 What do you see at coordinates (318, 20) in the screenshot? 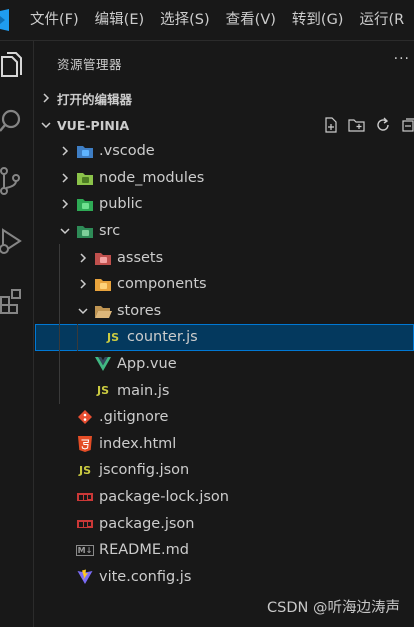
I see `menu-go: 转到(G)` at bounding box center [318, 20].